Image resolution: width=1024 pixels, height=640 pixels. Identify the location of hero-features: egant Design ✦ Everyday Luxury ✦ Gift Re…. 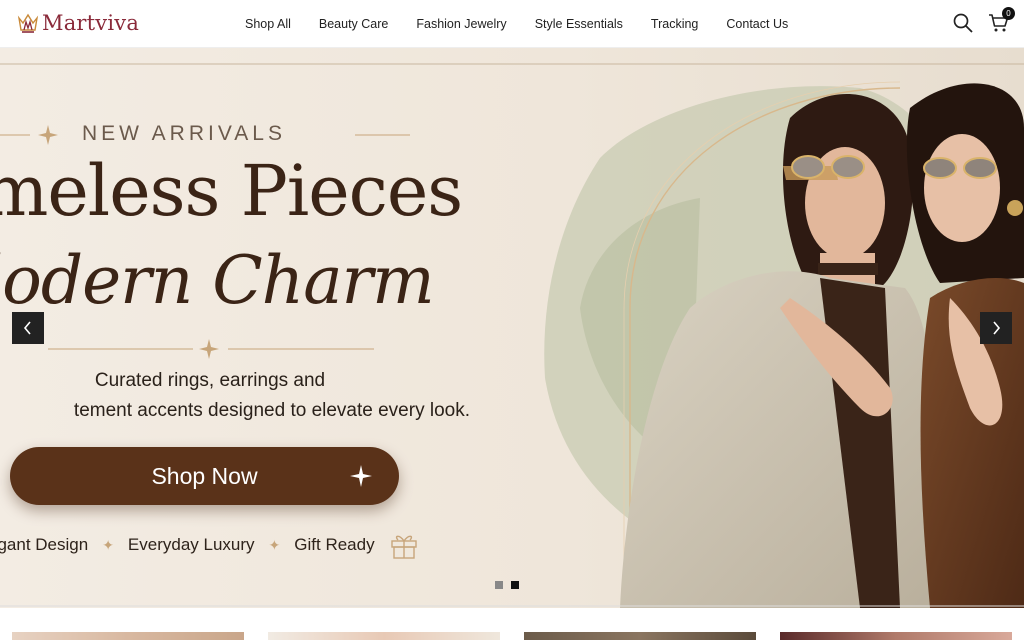
(209, 545).